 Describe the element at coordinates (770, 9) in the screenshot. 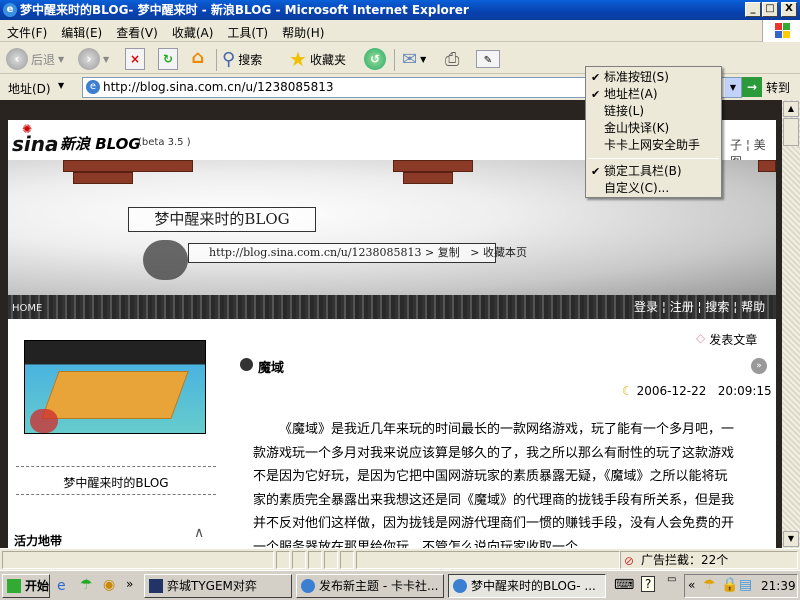

I see `maximize-button: □` at that location.